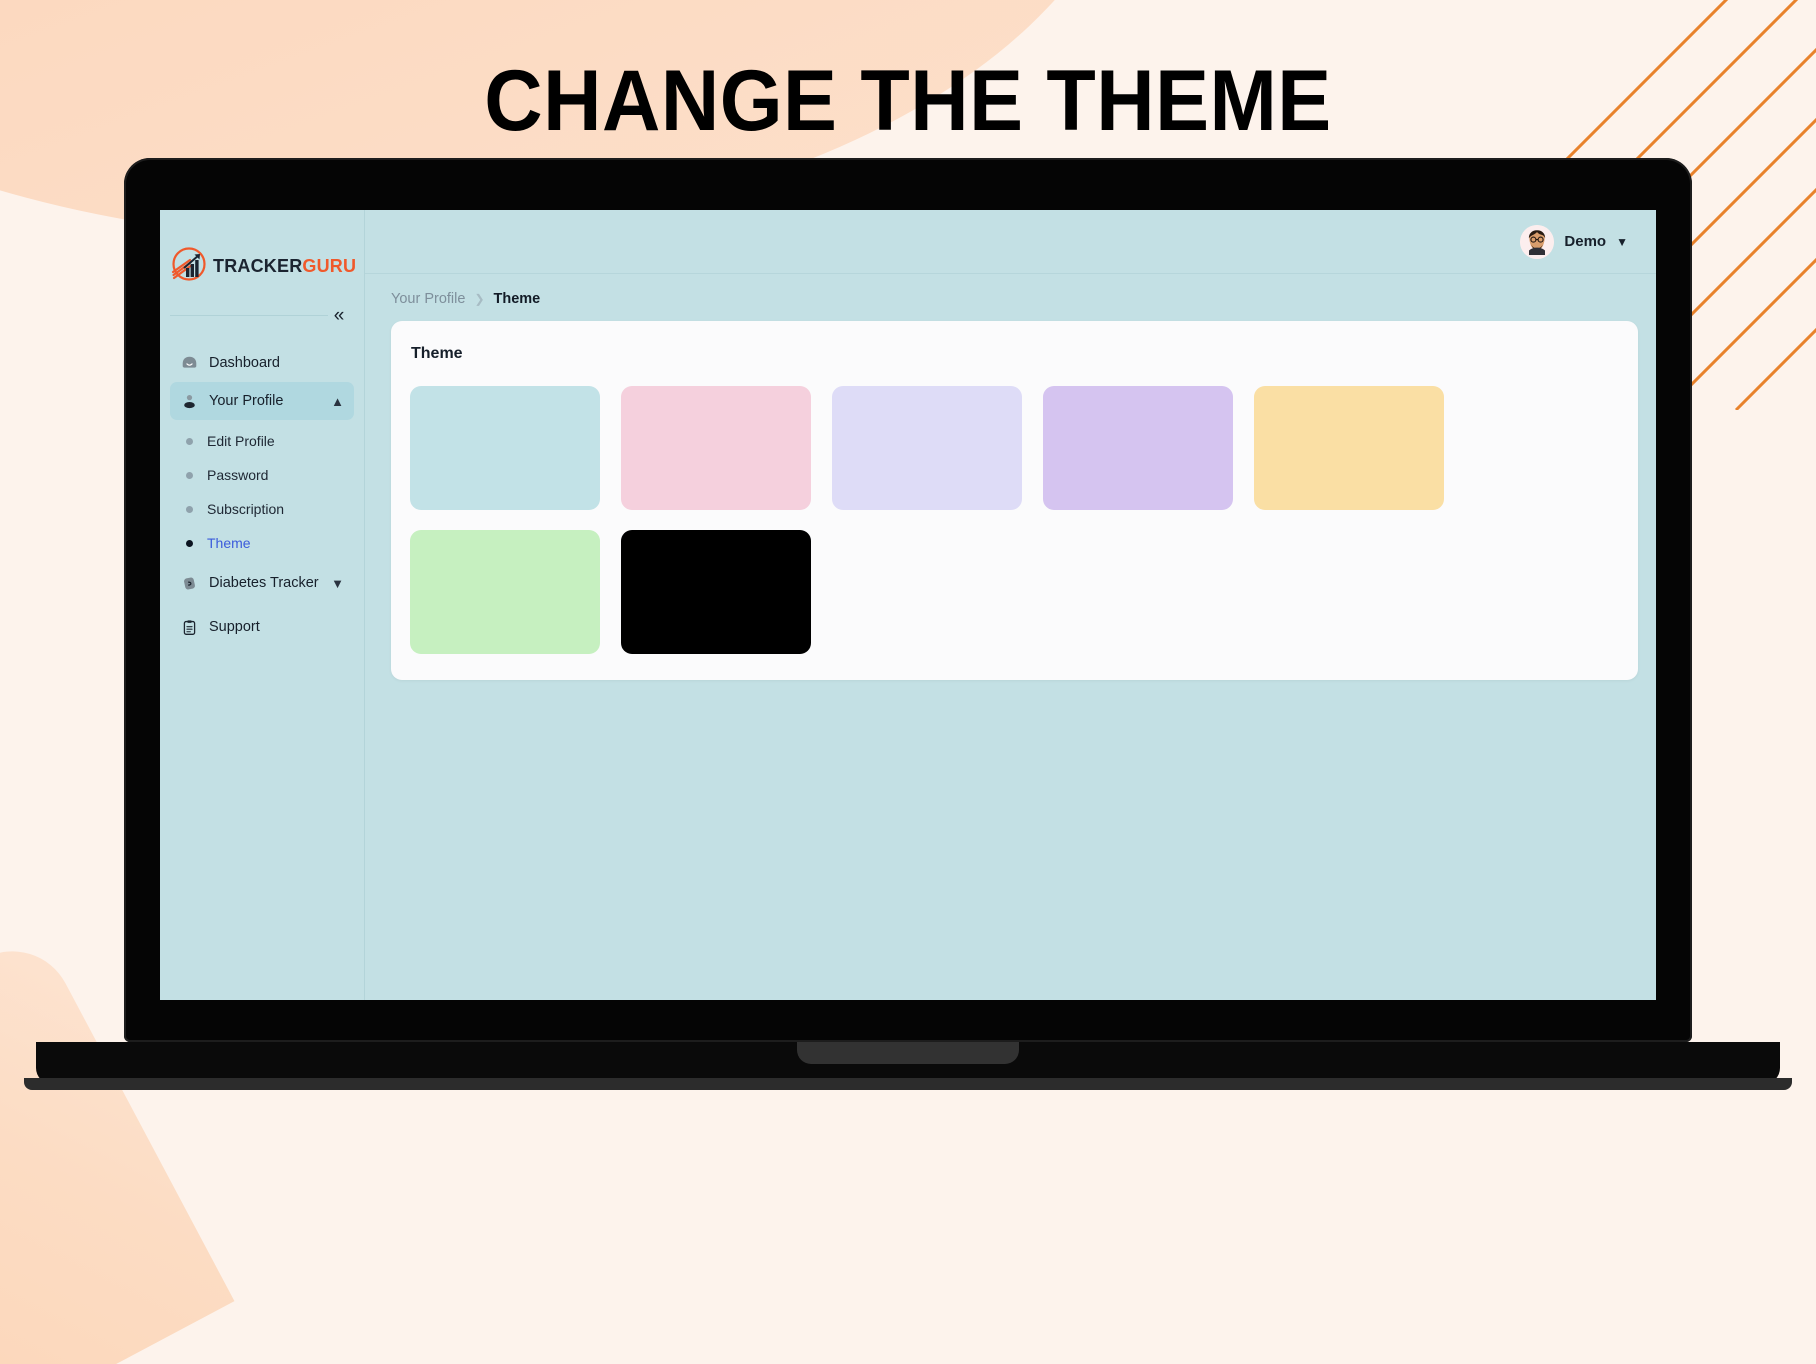  Describe the element at coordinates (908, 1084) in the screenshot. I see `laptop-base-lip` at that location.